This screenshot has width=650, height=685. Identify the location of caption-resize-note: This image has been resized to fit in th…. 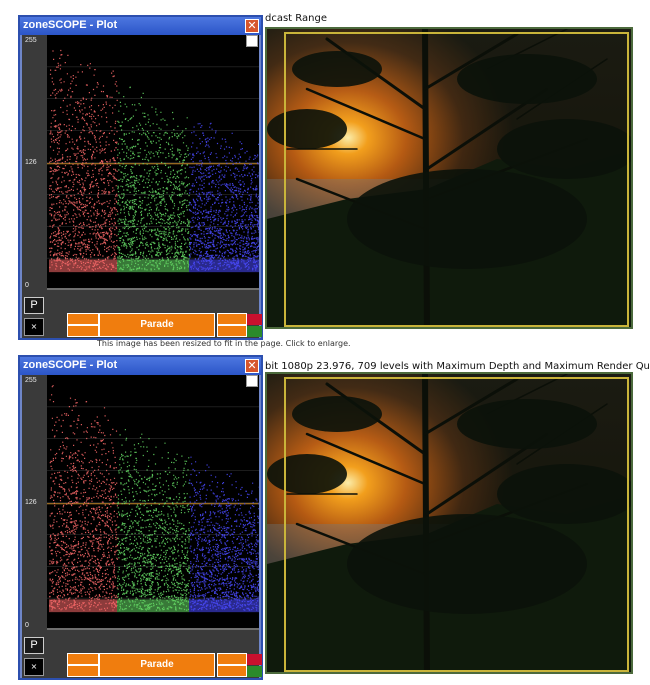
(224, 343).